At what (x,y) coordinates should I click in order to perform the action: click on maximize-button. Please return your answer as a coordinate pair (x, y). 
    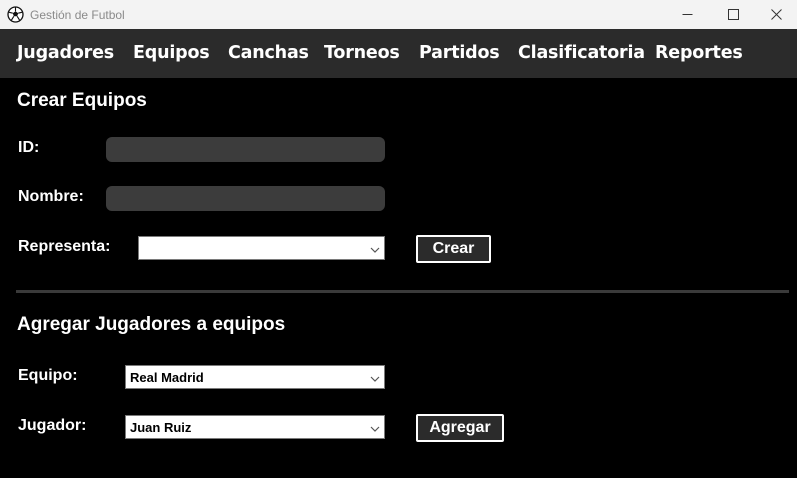
    Looking at the image, I should click on (733, 14).